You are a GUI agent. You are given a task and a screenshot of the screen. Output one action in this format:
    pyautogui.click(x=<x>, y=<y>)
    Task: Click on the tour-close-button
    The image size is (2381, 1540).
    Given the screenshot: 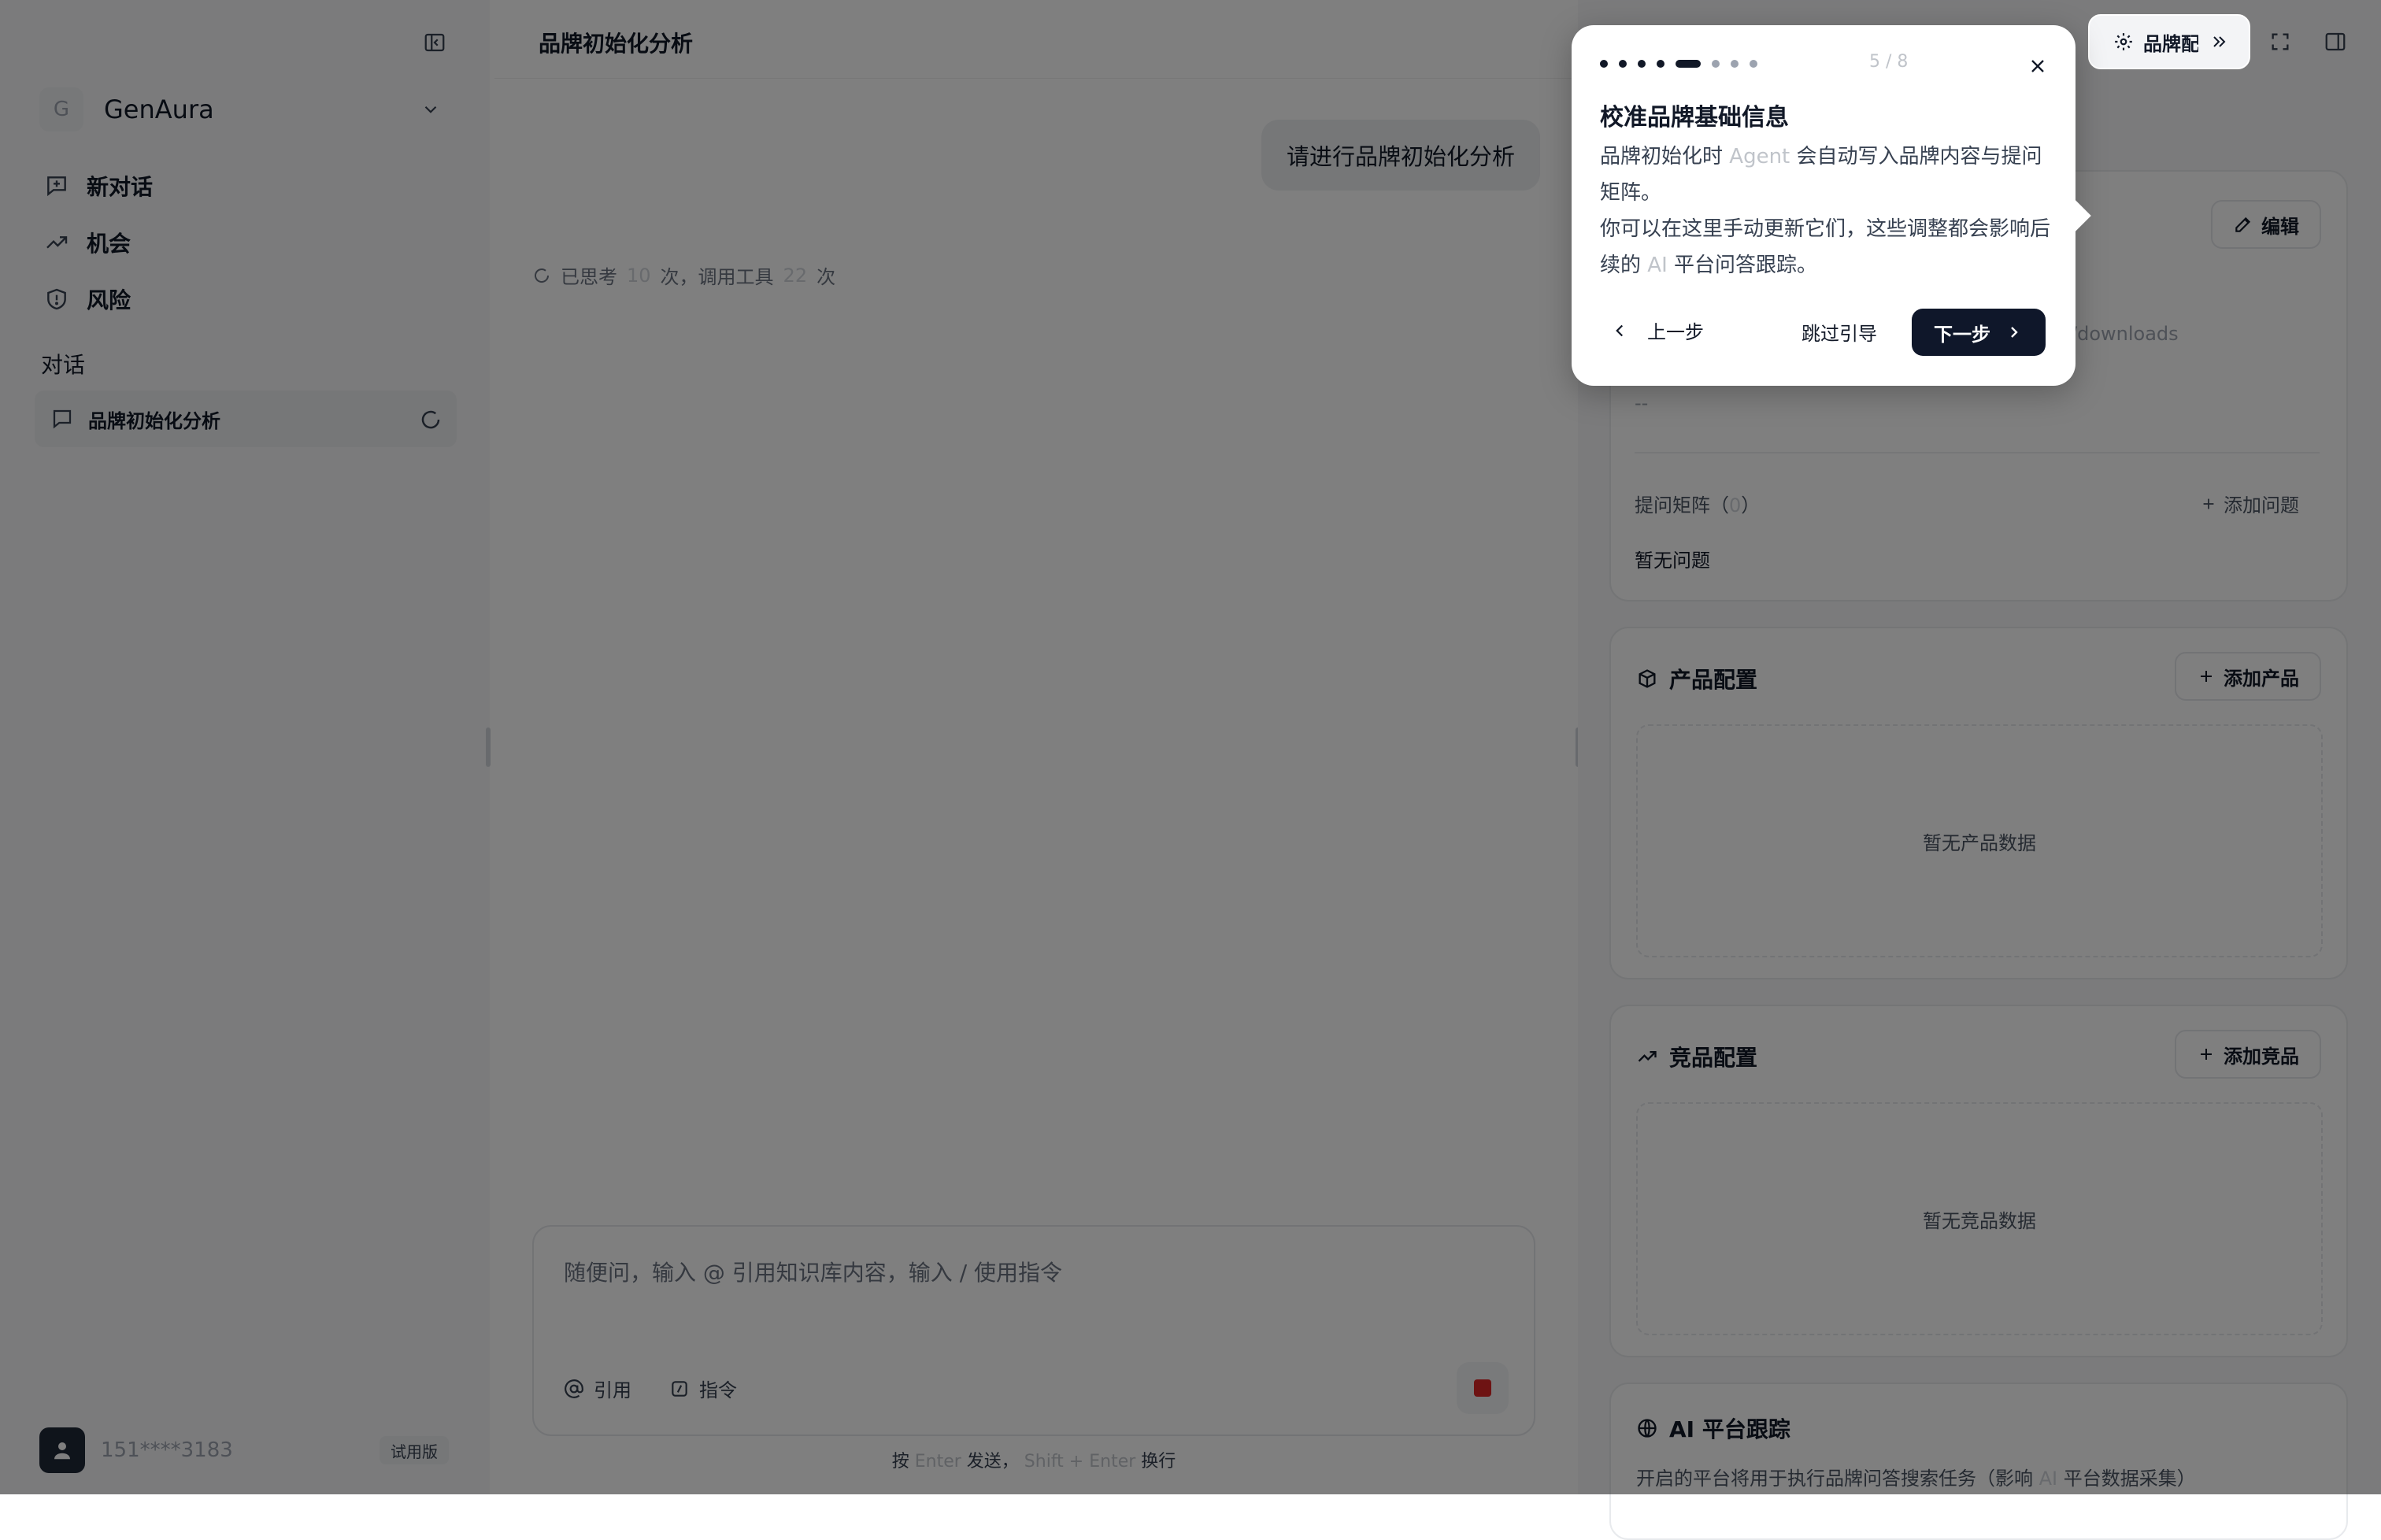 What is the action you would take?
    pyautogui.click(x=2037, y=66)
    